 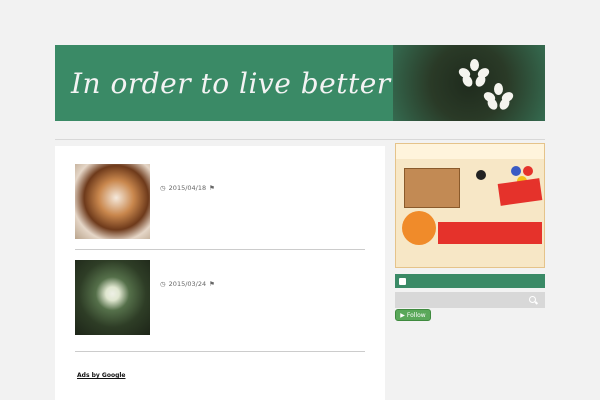 What do you see at coordinates (490, 233) in the screenshot?
I see `ad-banner-text` at bounding box center [490, 233].